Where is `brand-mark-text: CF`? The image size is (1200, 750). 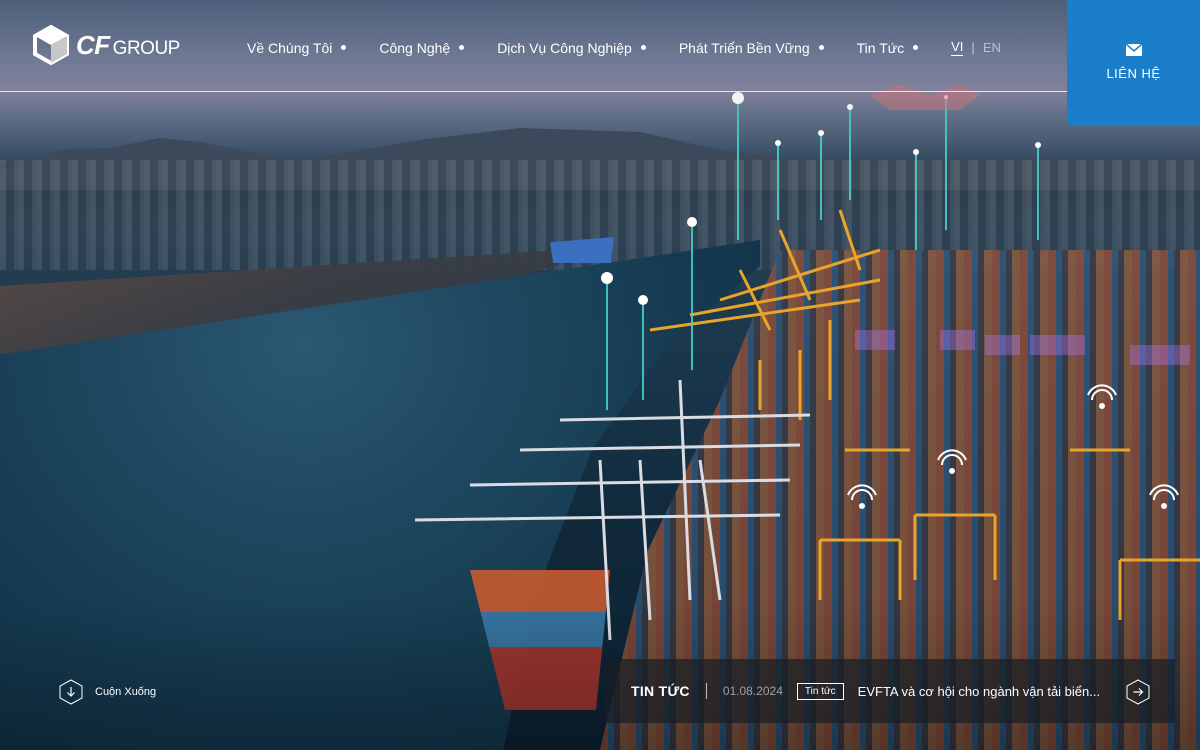
brand-mark-text: CF is located at coordinates (93, 44).